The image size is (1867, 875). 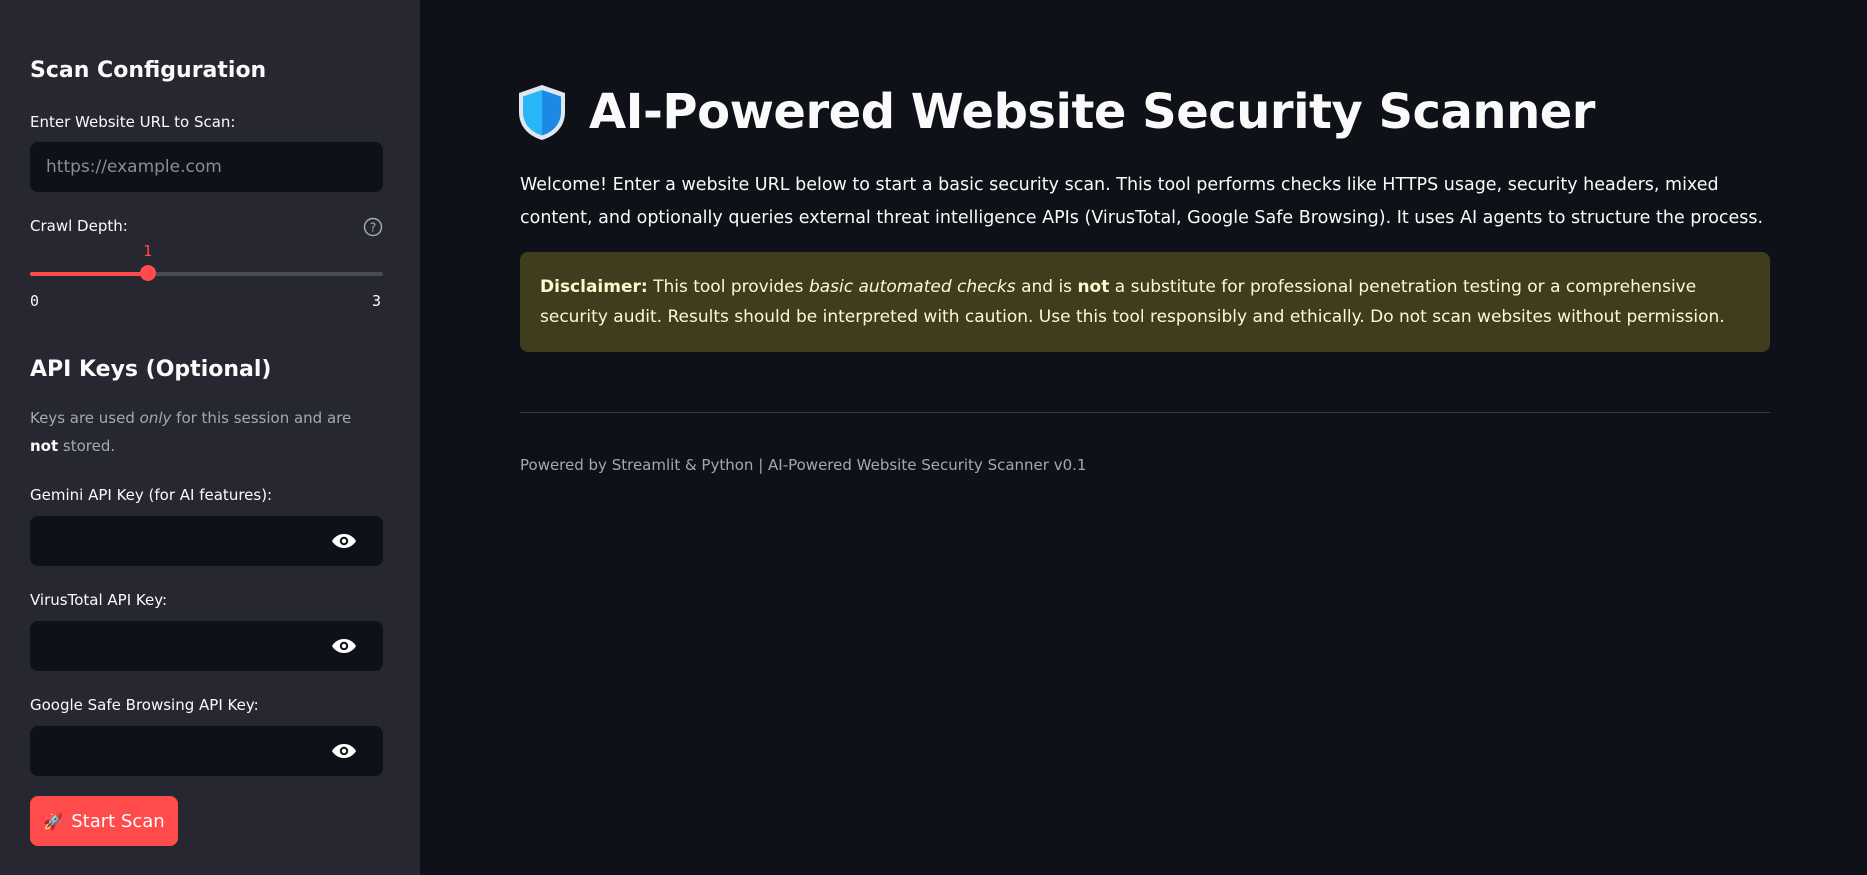 I want to click on disclaimer-text: This tool provides, so click(x=728, y=287).